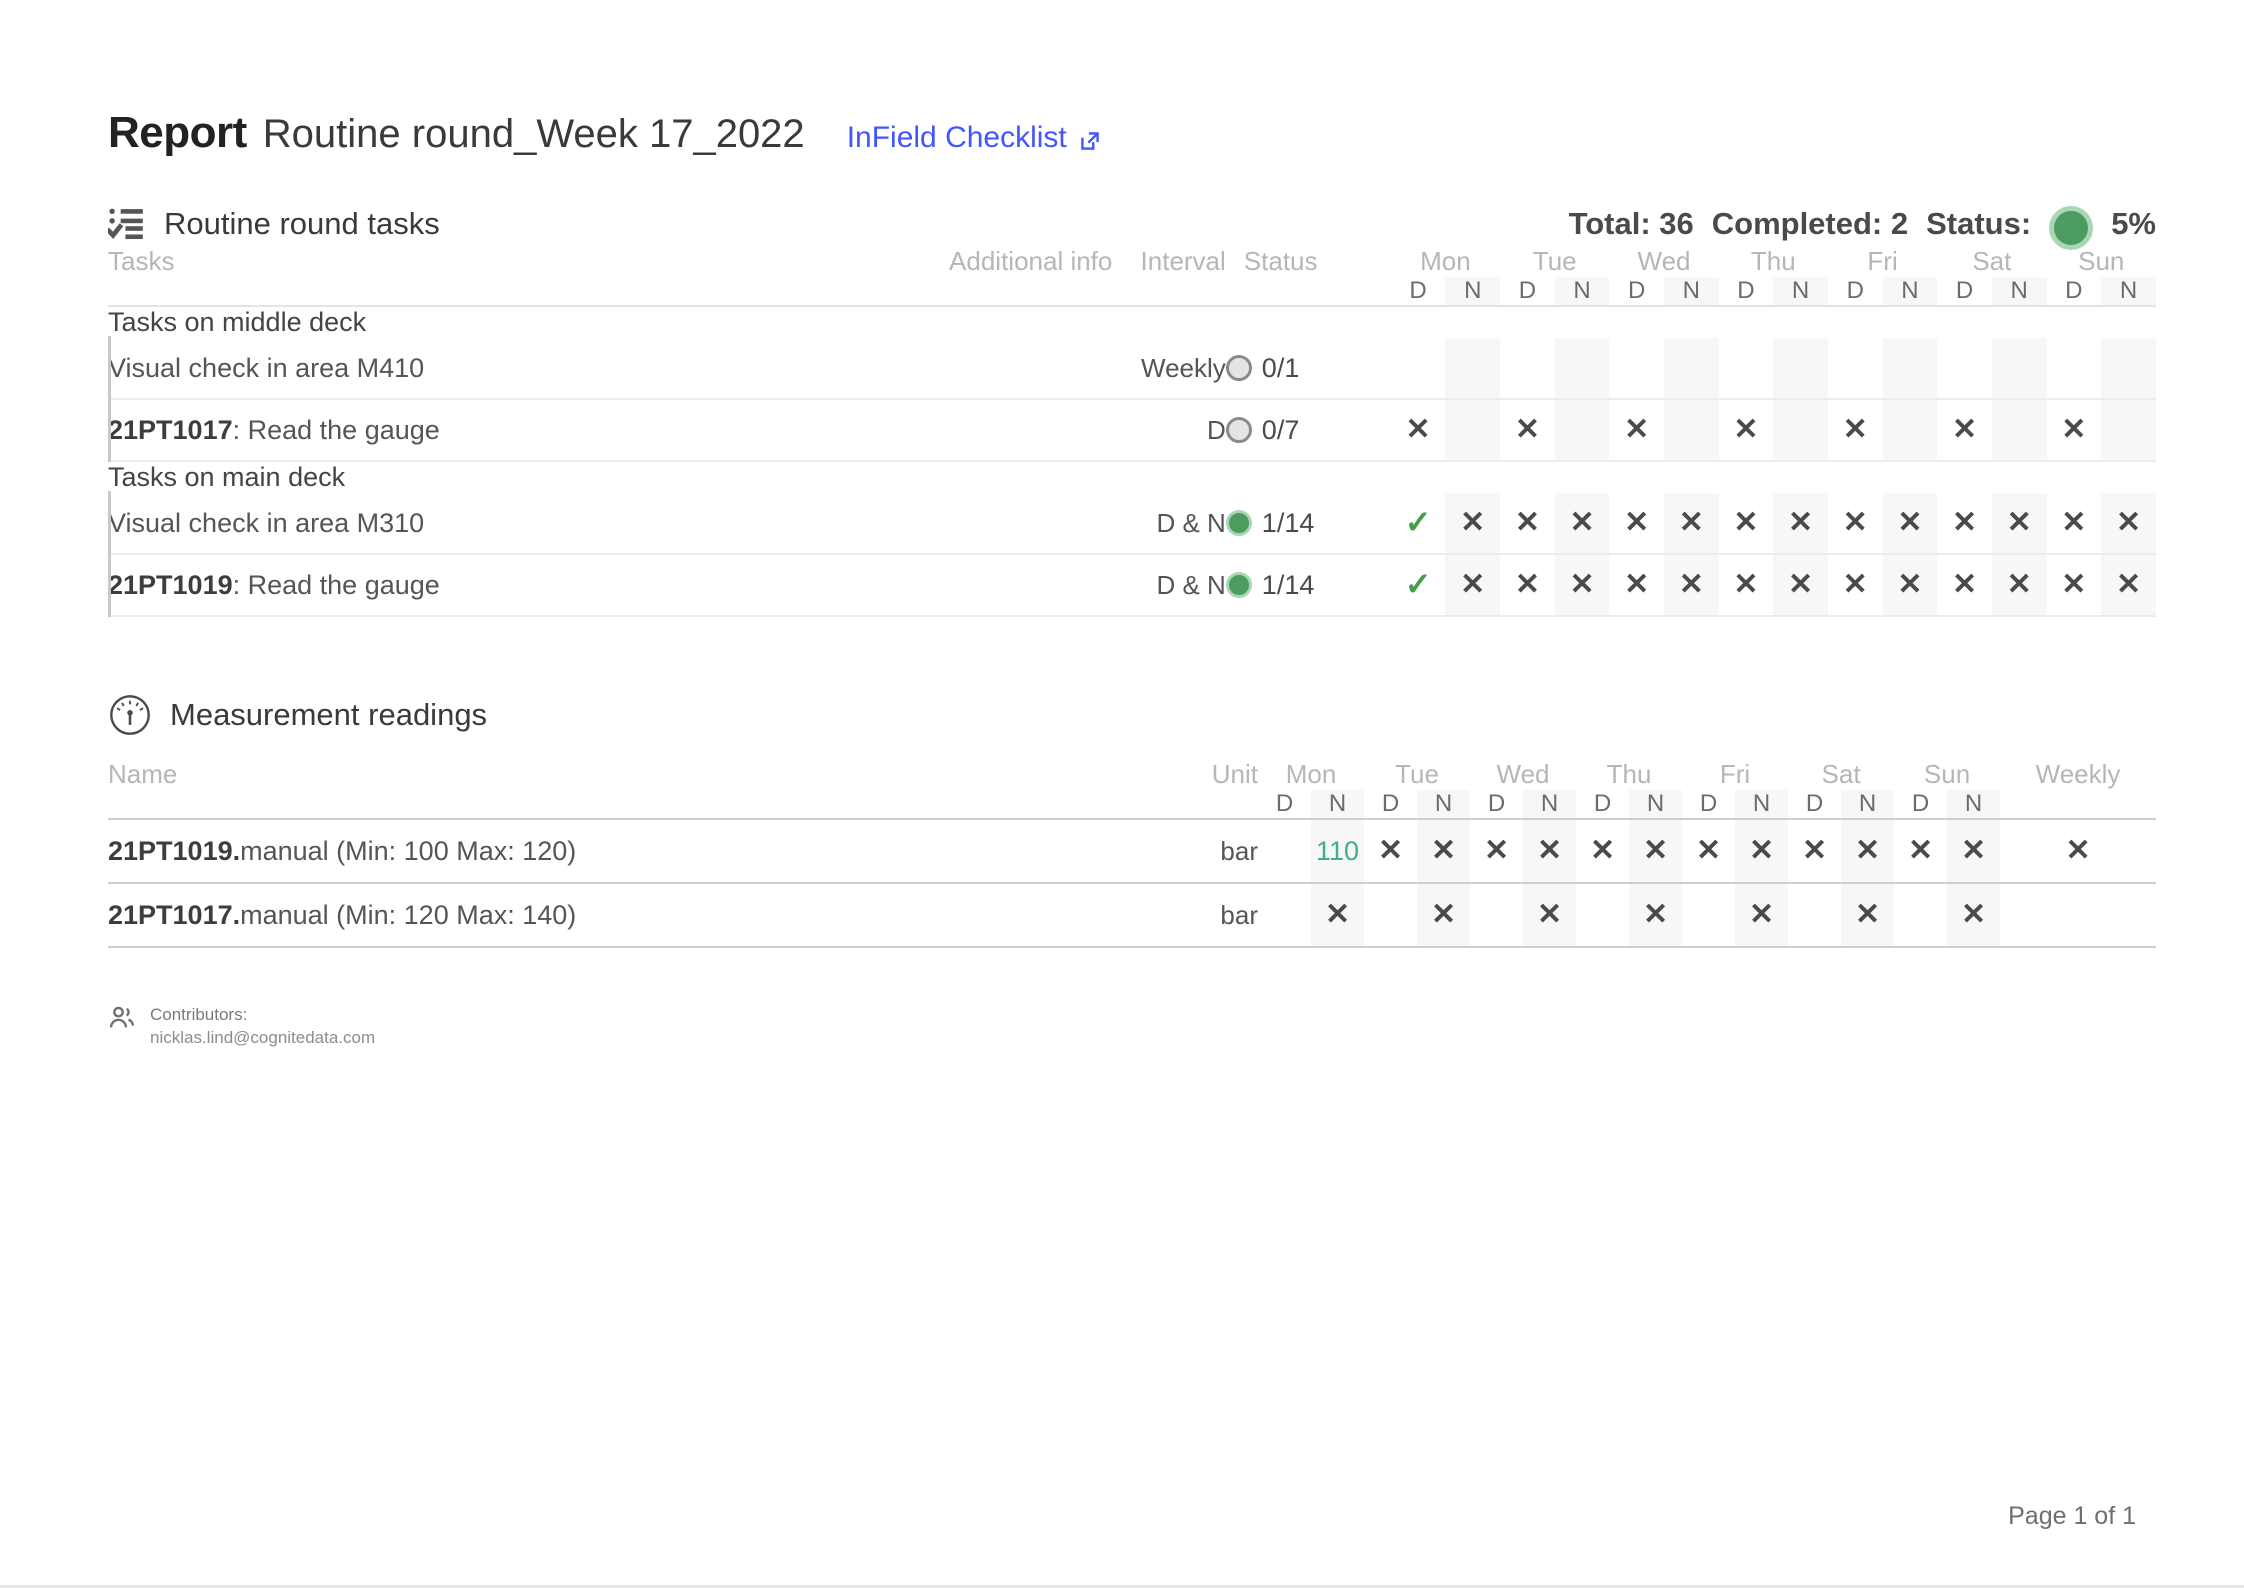 The height and width of the screenshot is (1588, 2244). I want to click on task-tag: 21PT1017, so click(170, 429).